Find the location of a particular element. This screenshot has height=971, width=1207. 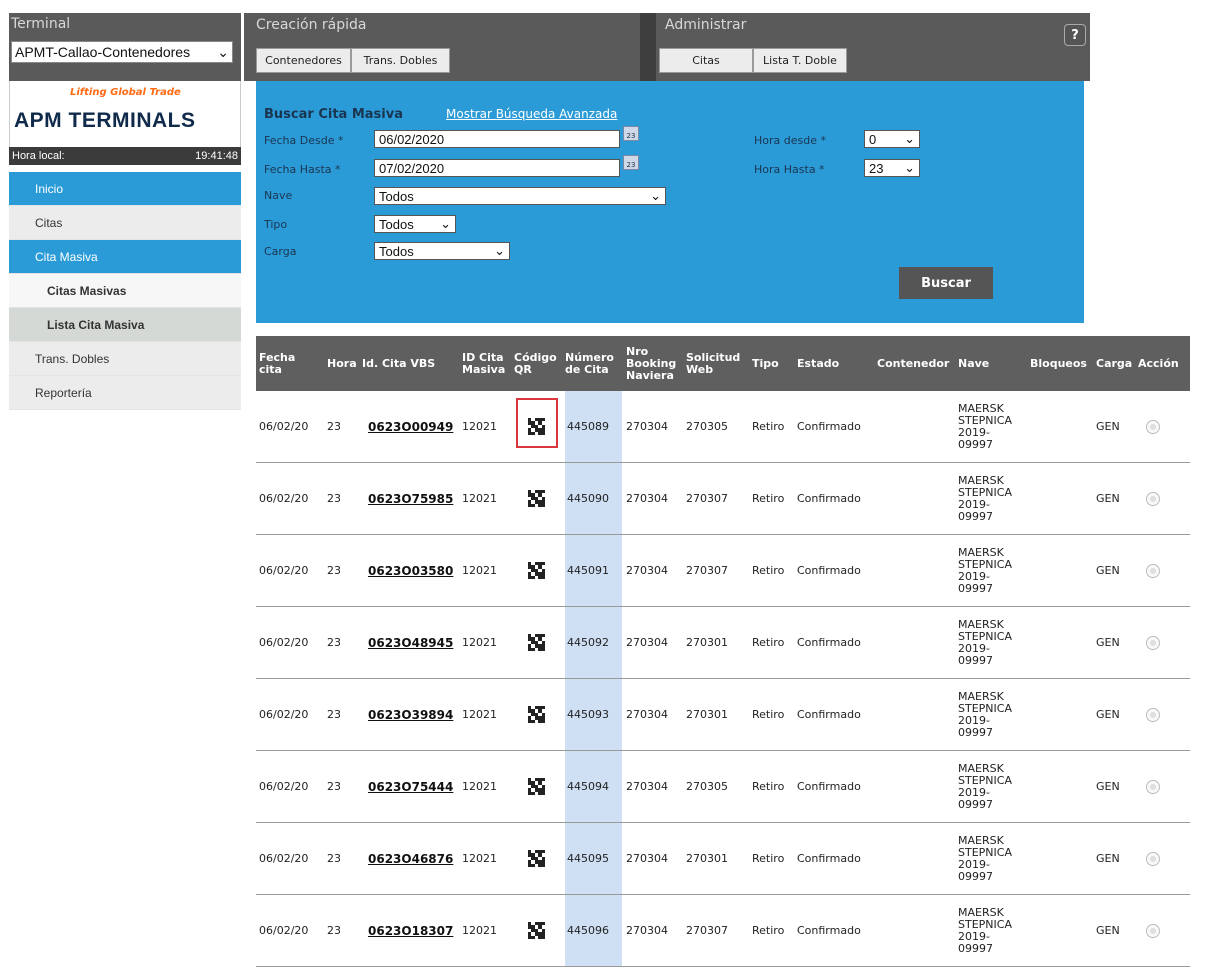

sidebar-subitem-lista-cita-masiva: Lista Cita Masiva is located at coordinates (125, 325).